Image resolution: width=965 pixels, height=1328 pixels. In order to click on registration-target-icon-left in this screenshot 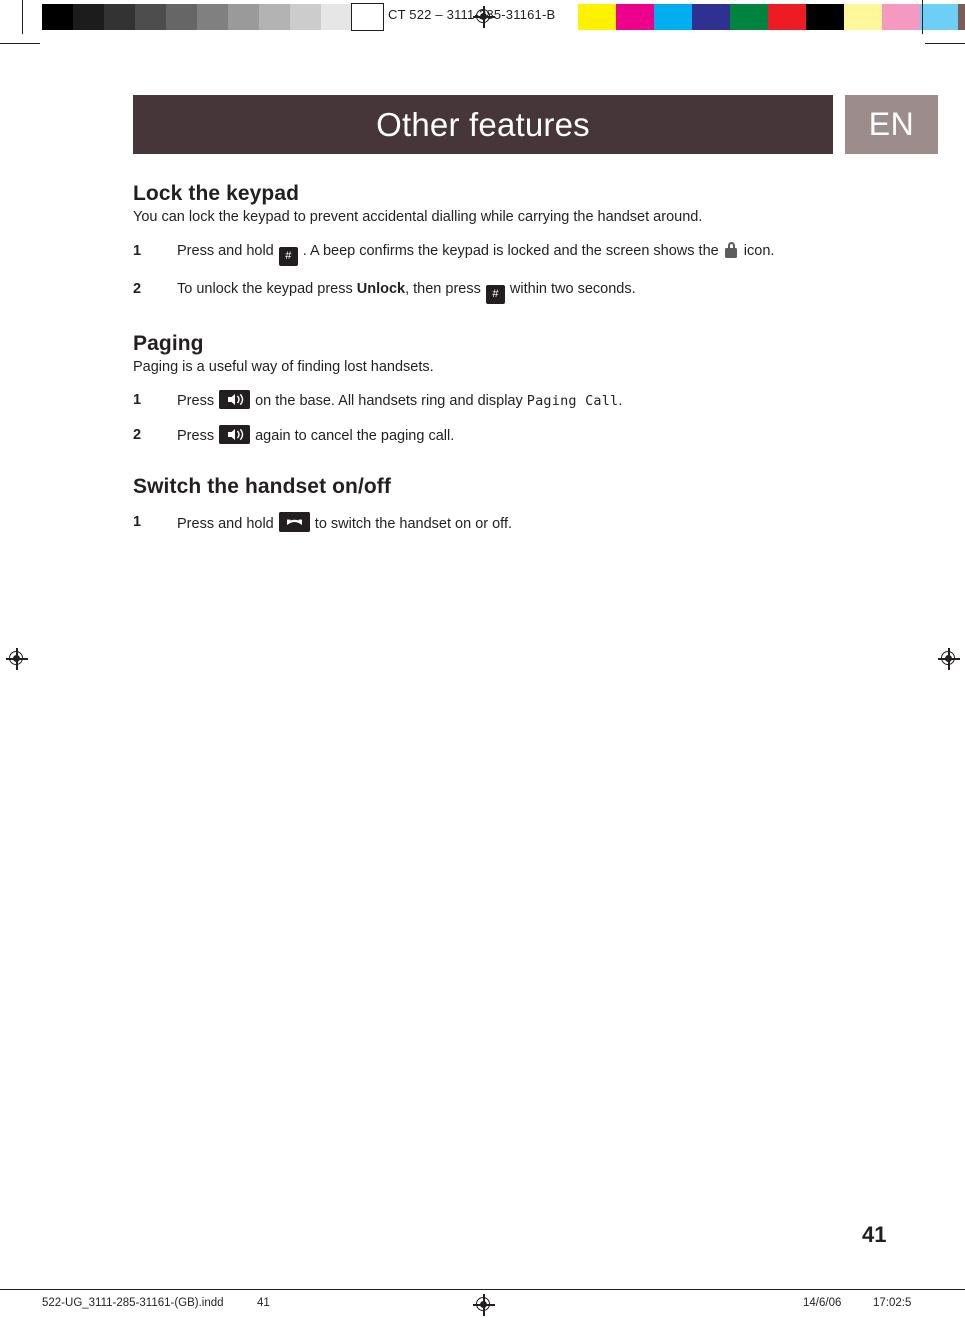, I will do `click(17, 659)`.